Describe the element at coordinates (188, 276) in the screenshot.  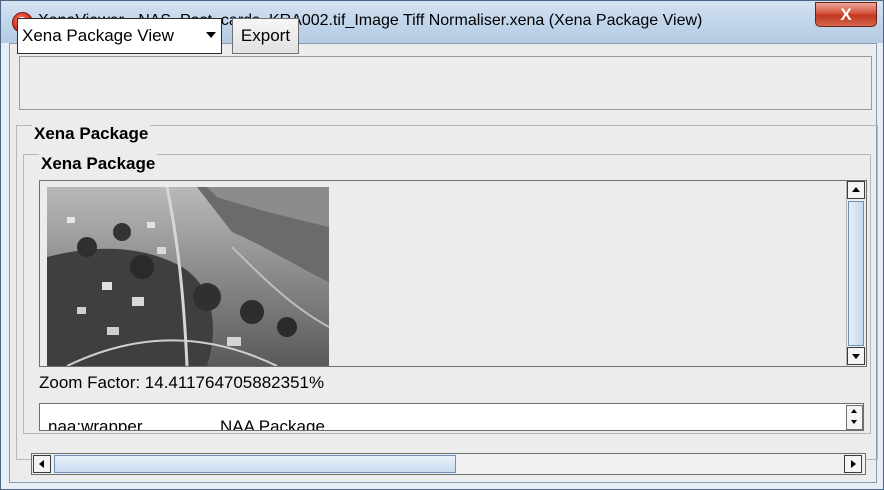
I see `aerial-photo-of-town` at that location.